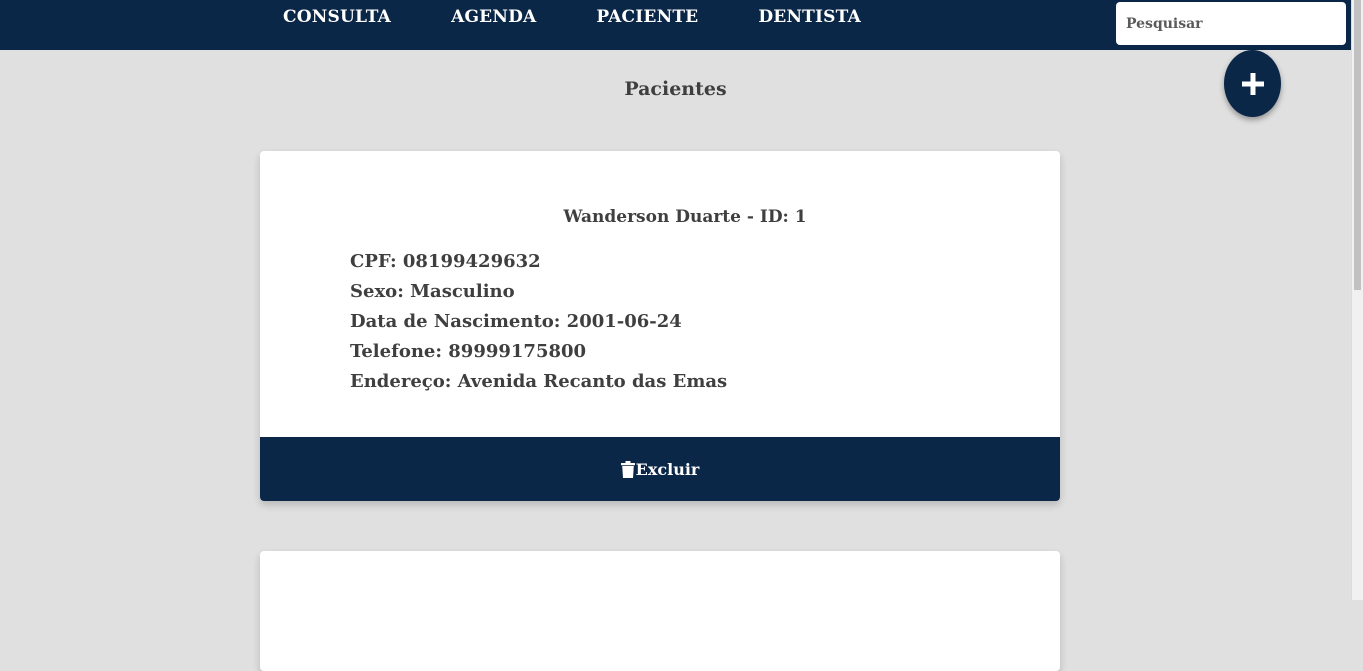 Image resolution: width=1363 pixels, height=671 pixels. I want to click on scrollbar-thumb, so click(1357, 145).